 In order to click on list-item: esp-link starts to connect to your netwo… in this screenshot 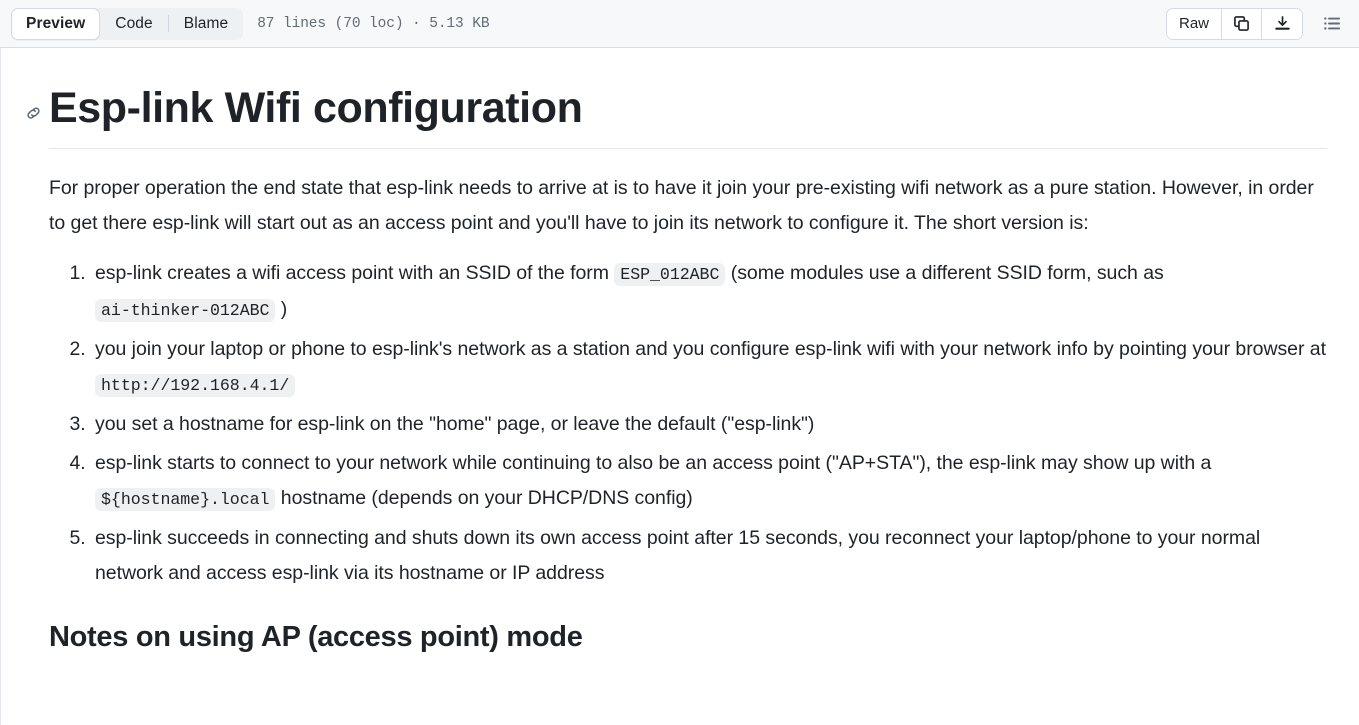, I will do `click(709, 481)`.